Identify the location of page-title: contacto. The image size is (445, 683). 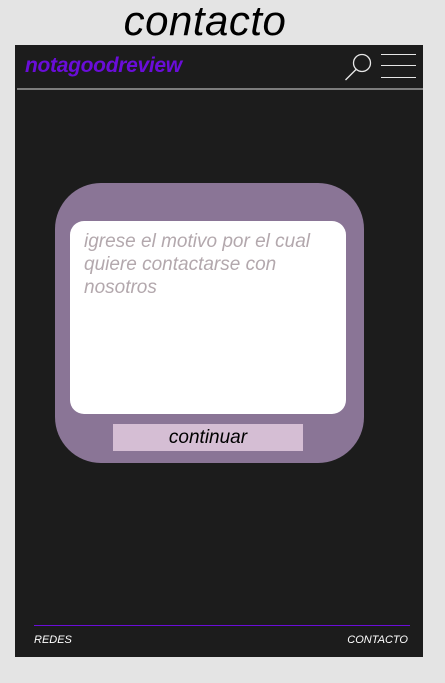
(205, 22).